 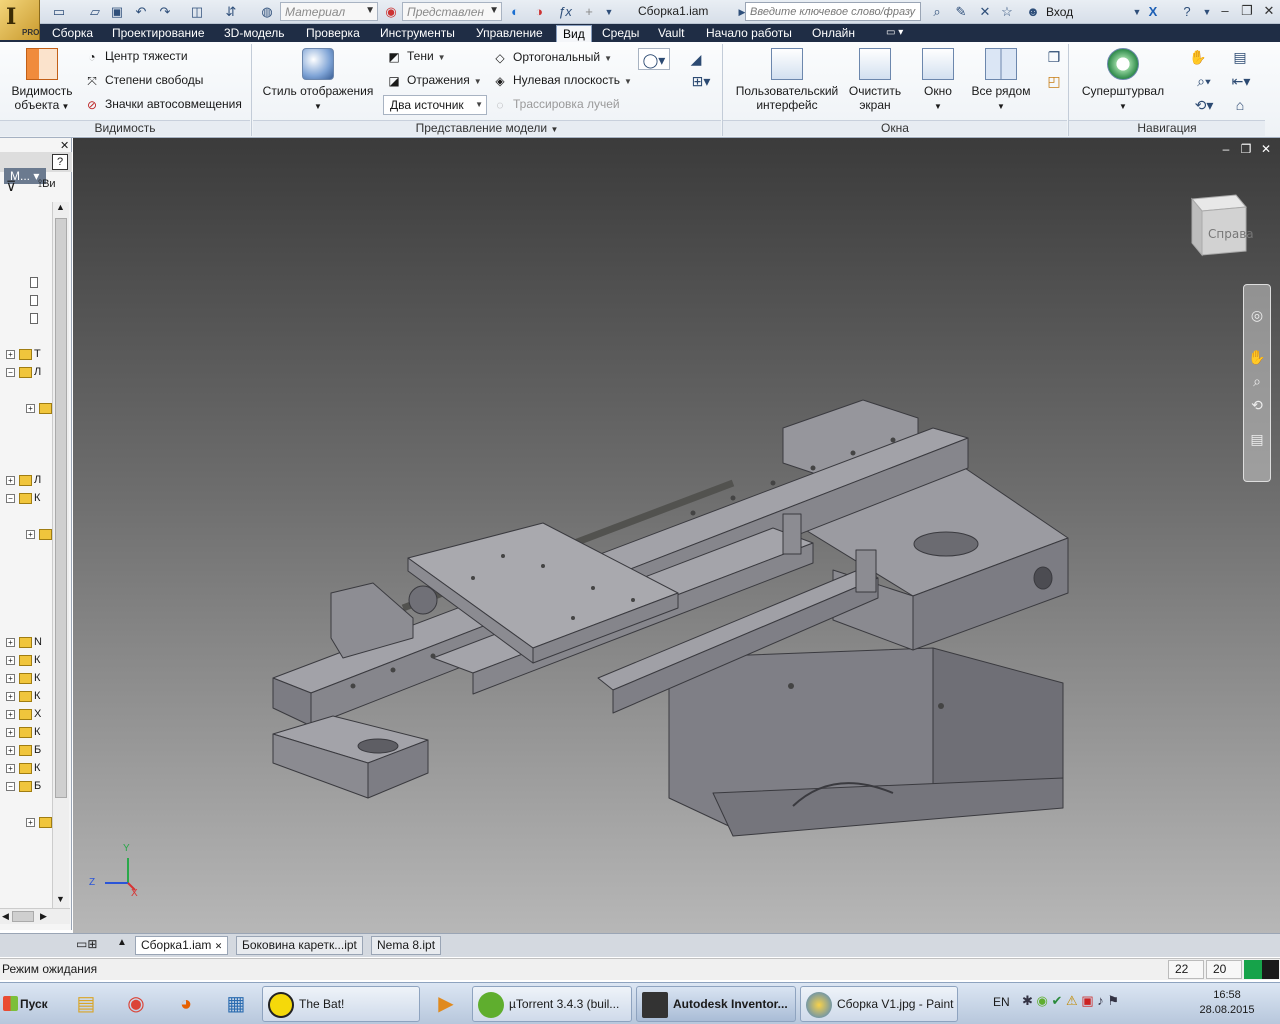 What do you see at coordinates (1240, 57) in the screenshot?
I see `look-at-icon: ▤` at bounding box center [1240, 57].